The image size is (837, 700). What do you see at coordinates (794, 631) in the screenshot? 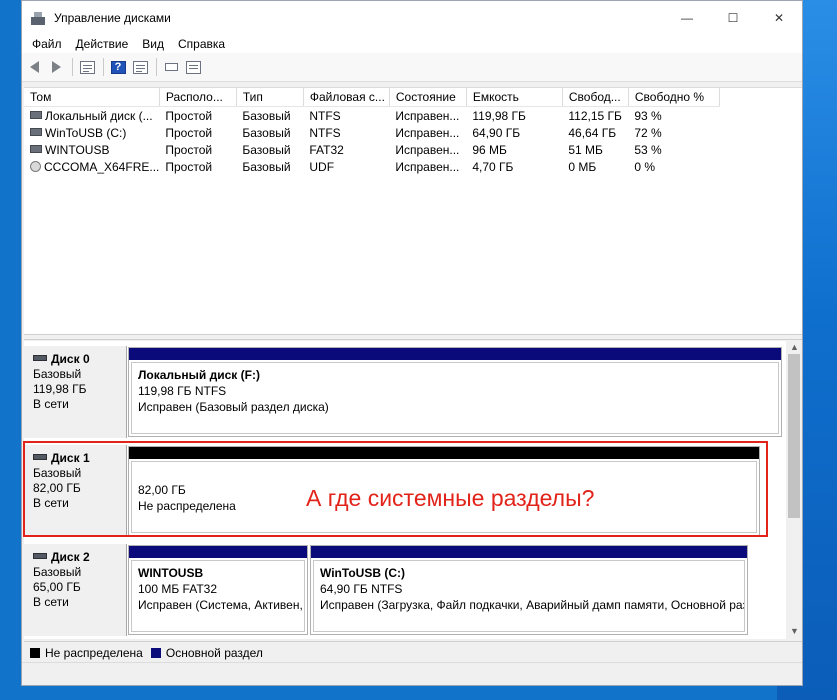
I see `scroll-down-icon: ▼` at bounding box center [794, 631].